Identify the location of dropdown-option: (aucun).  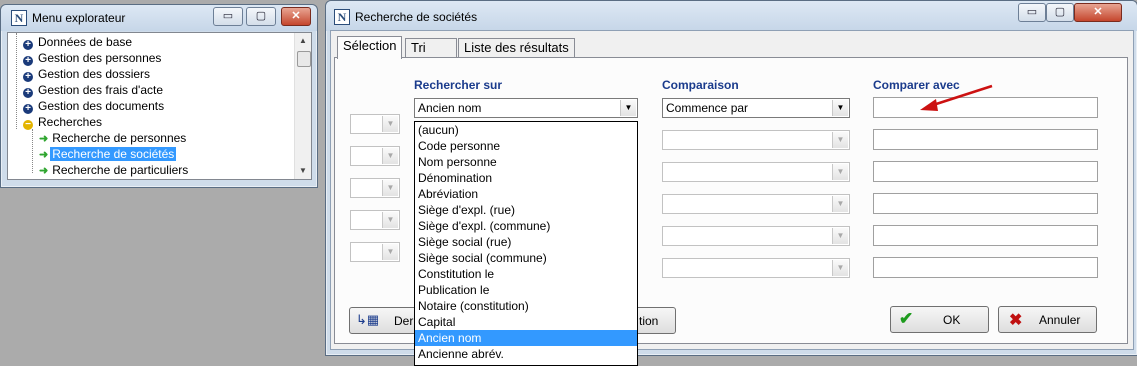
(526, 130).